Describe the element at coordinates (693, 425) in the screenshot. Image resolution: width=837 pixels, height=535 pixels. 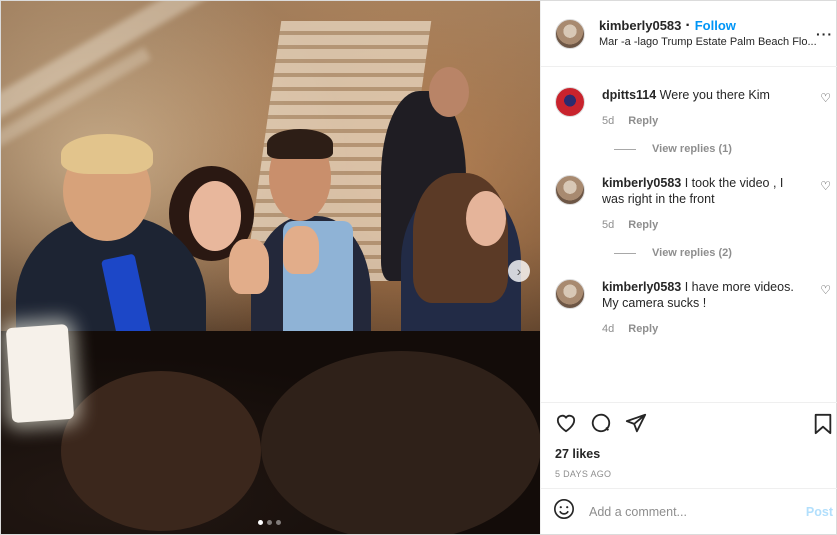
I see `action-icons` at that location.